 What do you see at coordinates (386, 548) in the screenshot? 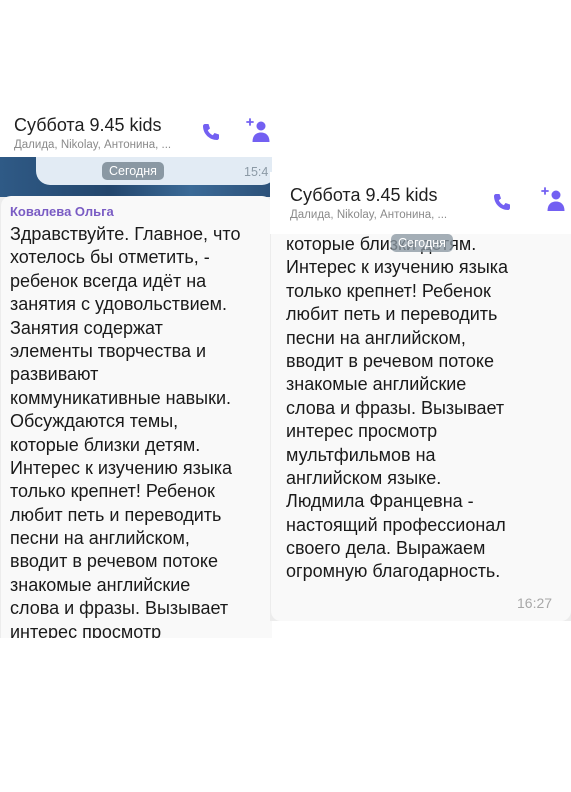
I see `message-line: своего дела. Выражаем` at bounding box center [386, 548].